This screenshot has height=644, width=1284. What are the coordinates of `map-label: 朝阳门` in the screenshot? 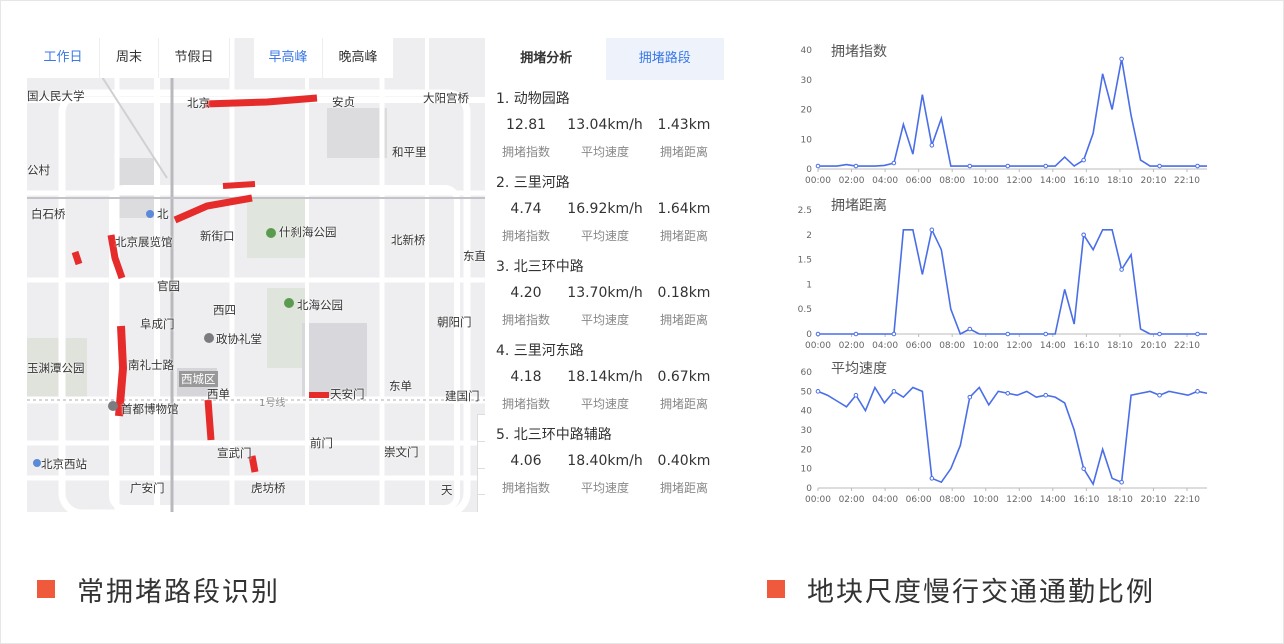 It's located at (454, 322).